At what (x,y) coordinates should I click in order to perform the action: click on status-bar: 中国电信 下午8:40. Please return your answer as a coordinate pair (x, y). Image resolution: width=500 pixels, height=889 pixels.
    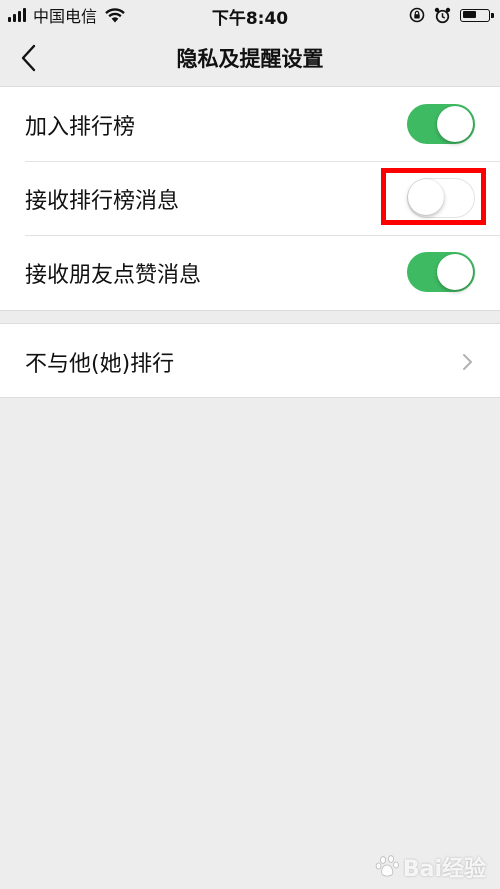
    Looking at the image, I should click on (250, 15).